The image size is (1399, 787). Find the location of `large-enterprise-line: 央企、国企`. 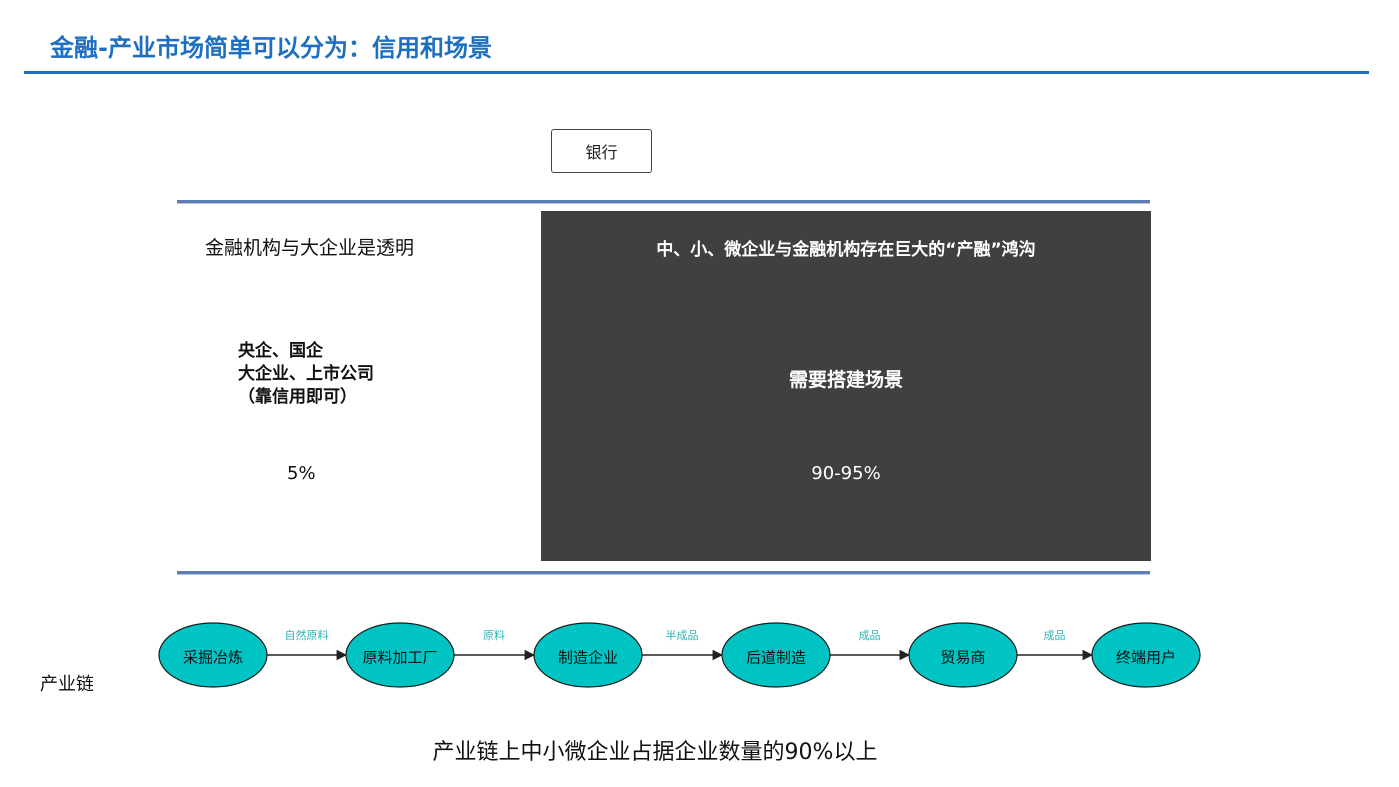

large-enterprise-line: 央企、国企 is located at coordinates (280, 351).